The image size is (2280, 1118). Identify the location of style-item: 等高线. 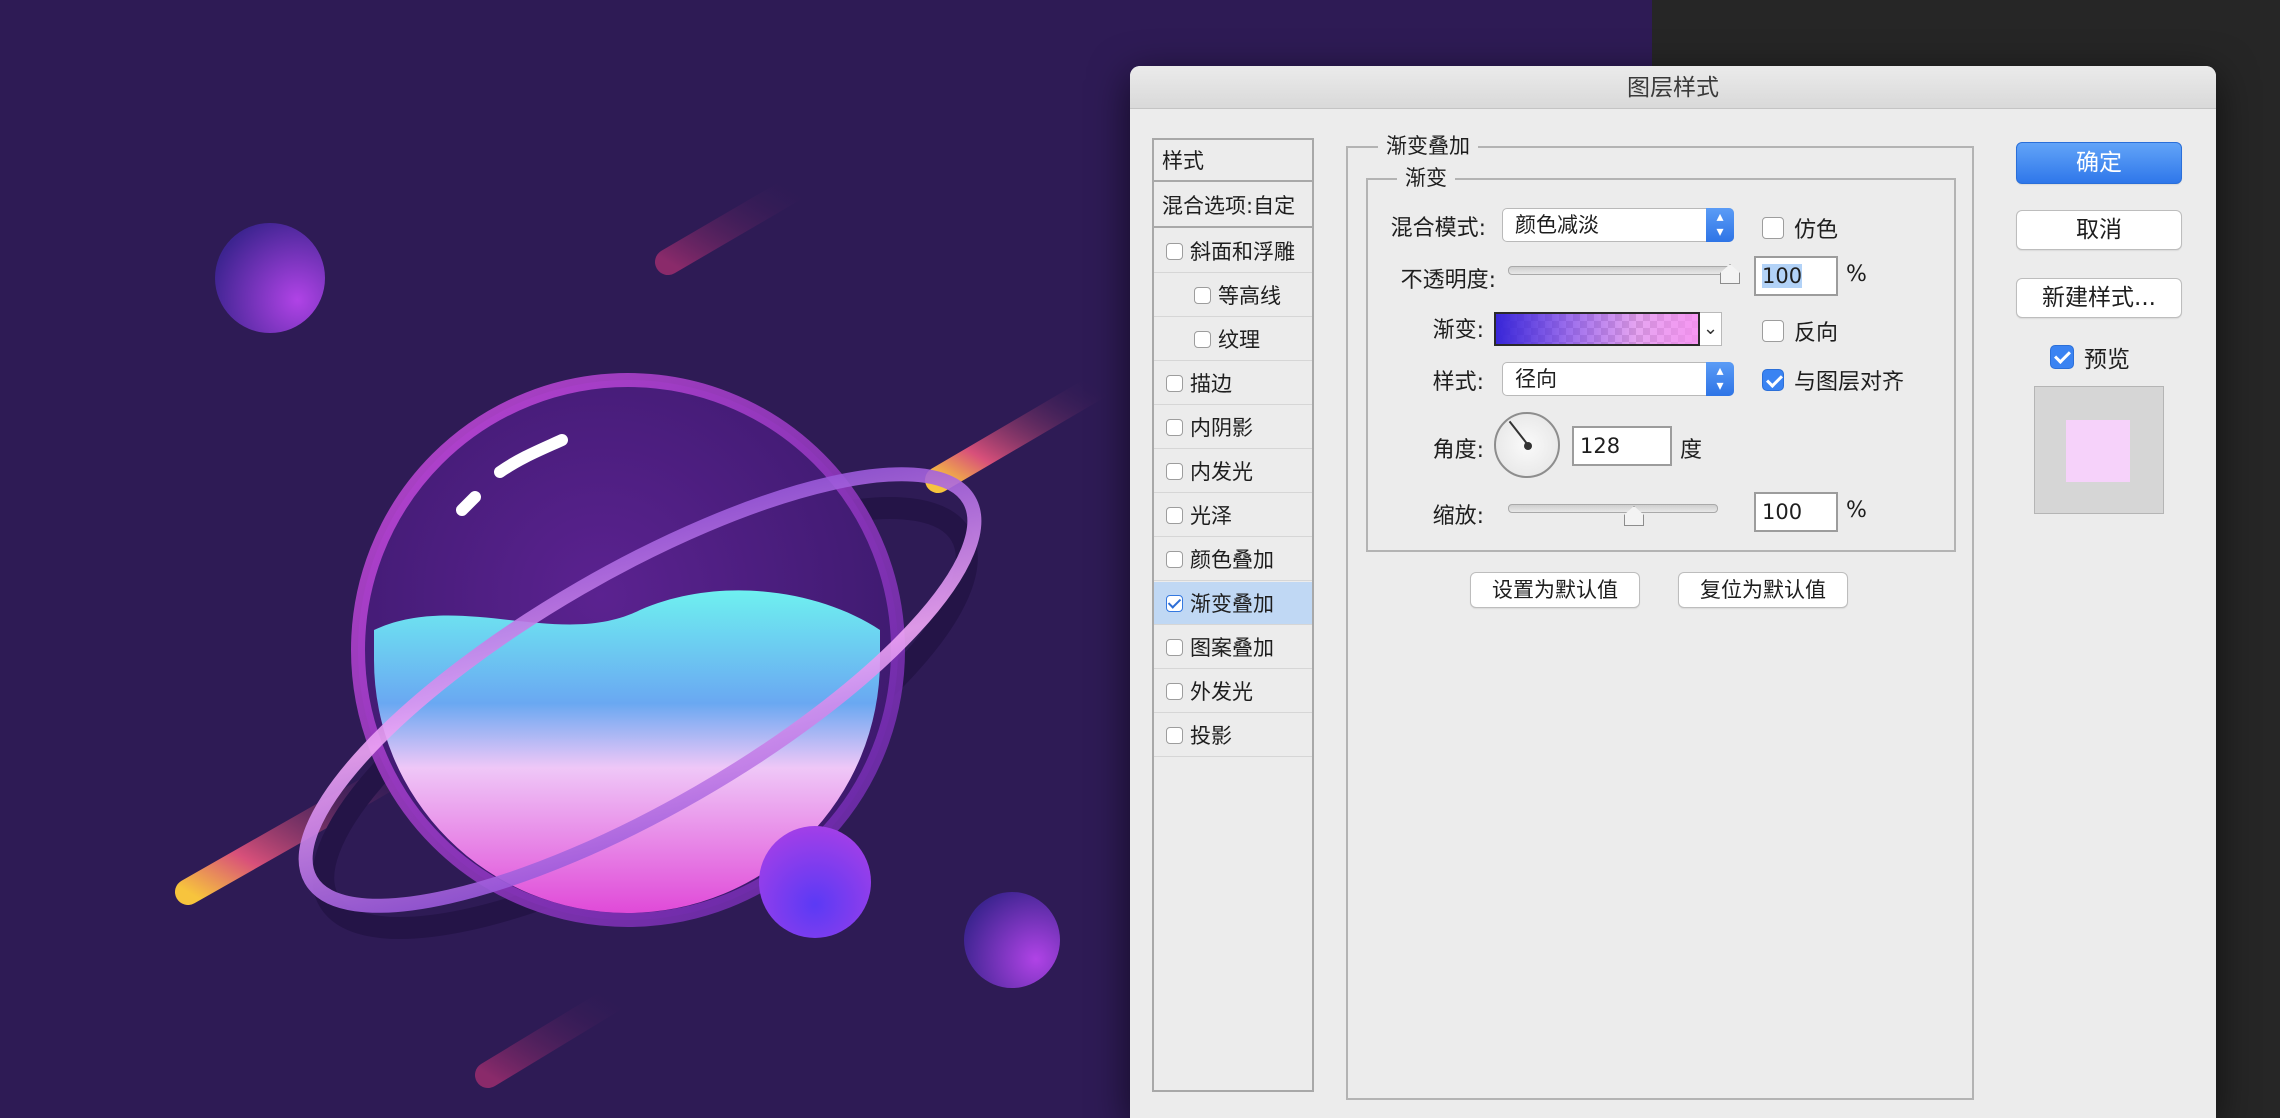
(1233, 295).